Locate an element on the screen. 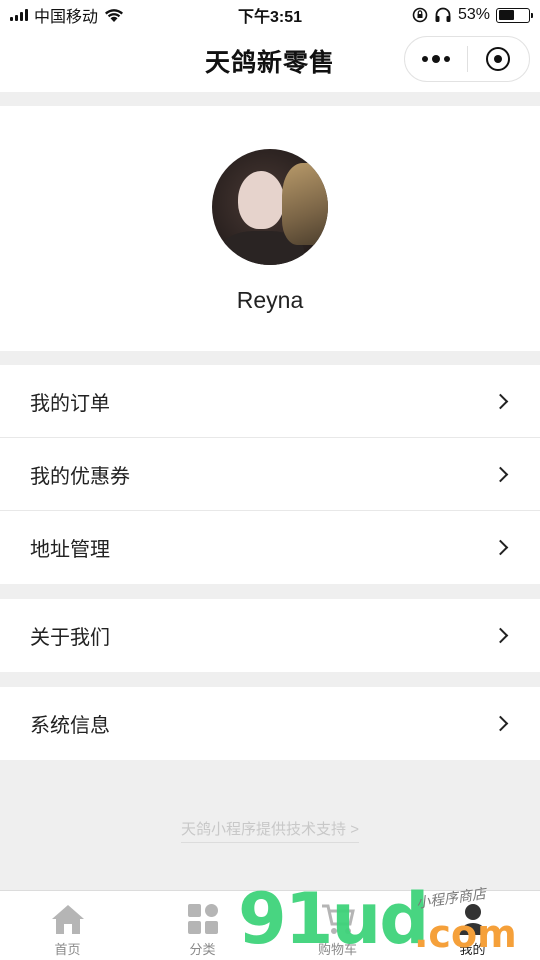 The image size is (540, 960). category-icon is located at coordinates (203, 919).